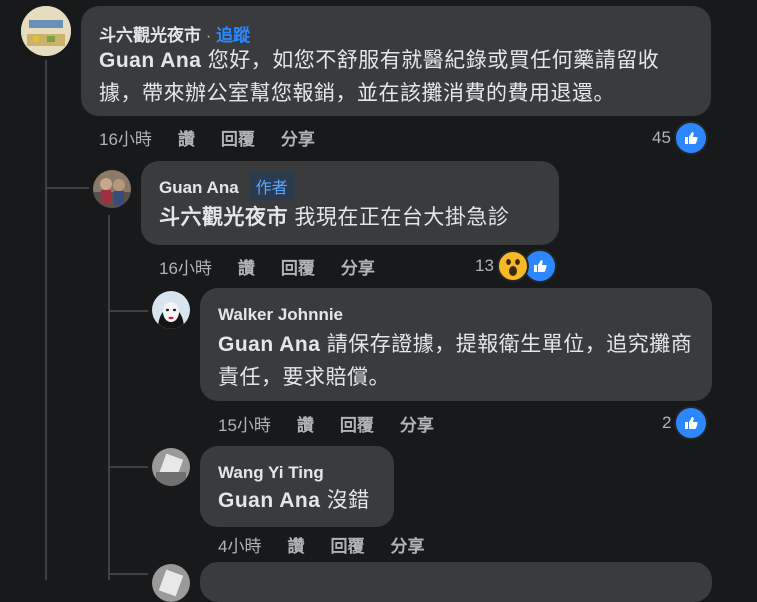 The image size is (757, 602). I want to click on comment-header: Guan Ana 作者, so click(227, 186).